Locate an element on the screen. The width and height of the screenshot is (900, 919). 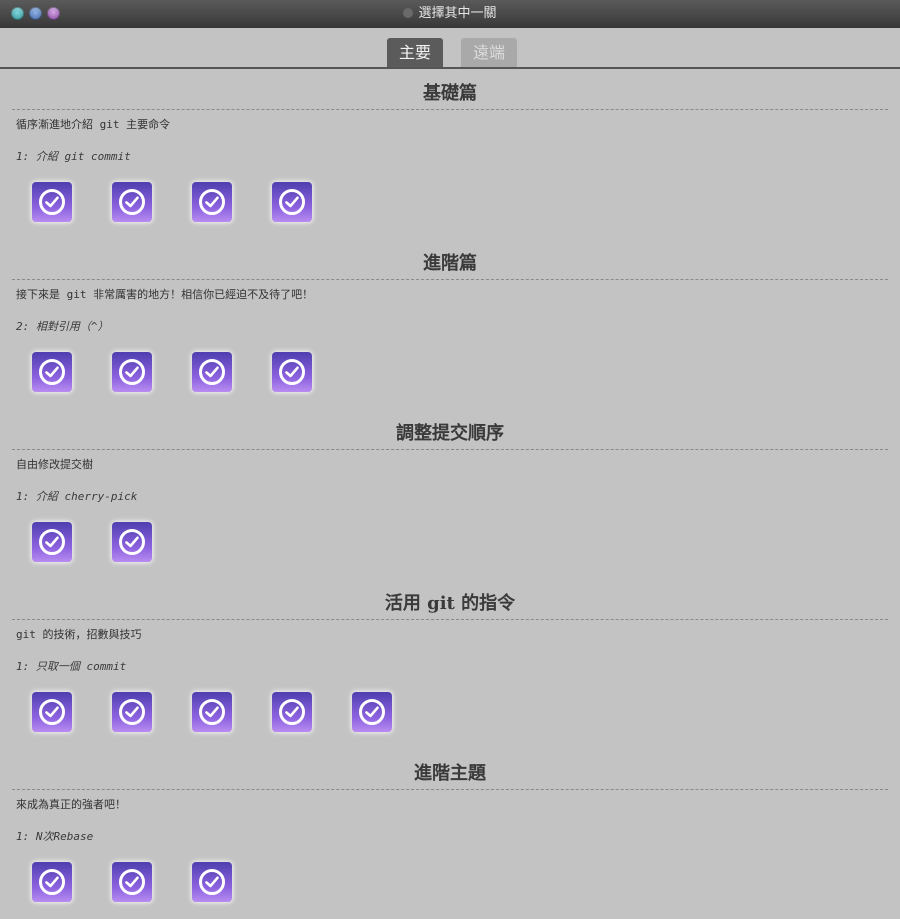
zoom-window-button is located at coordinates (53, 13).